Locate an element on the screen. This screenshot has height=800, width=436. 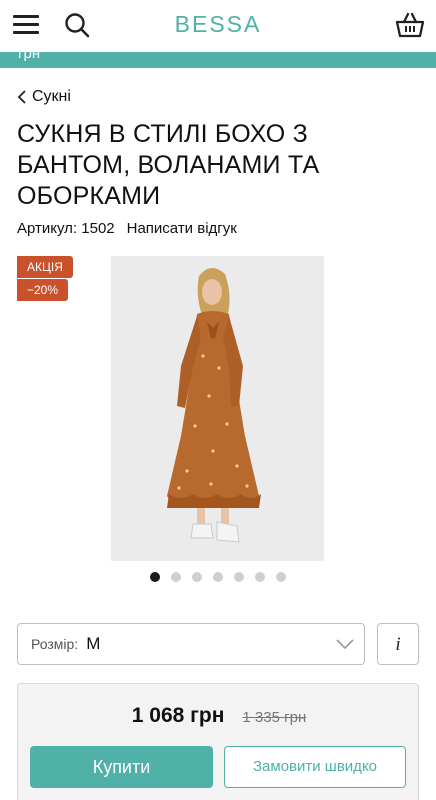
breadcrumb-label: Сукні is located at coordinates (51, 96).